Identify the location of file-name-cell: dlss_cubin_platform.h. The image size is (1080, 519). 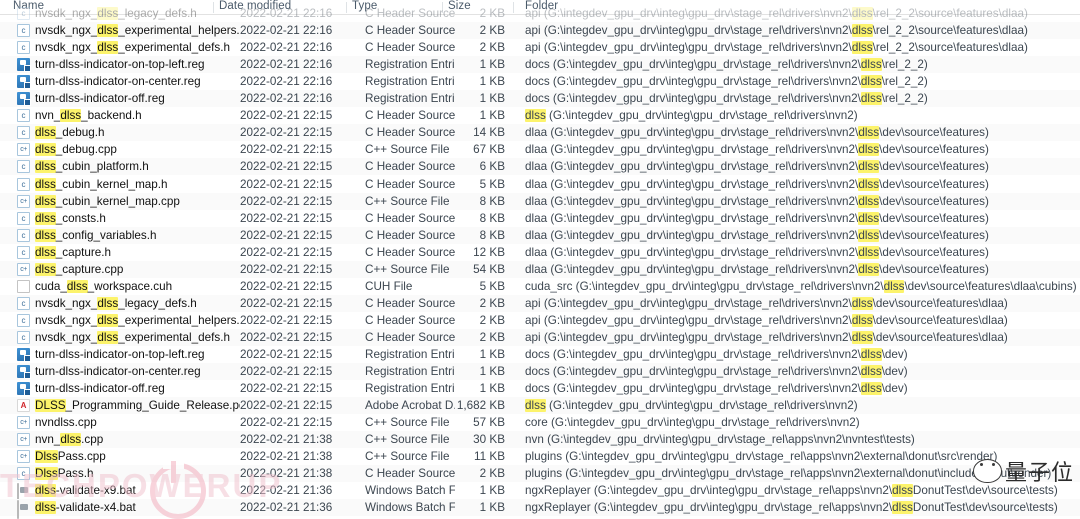
(92, 166).